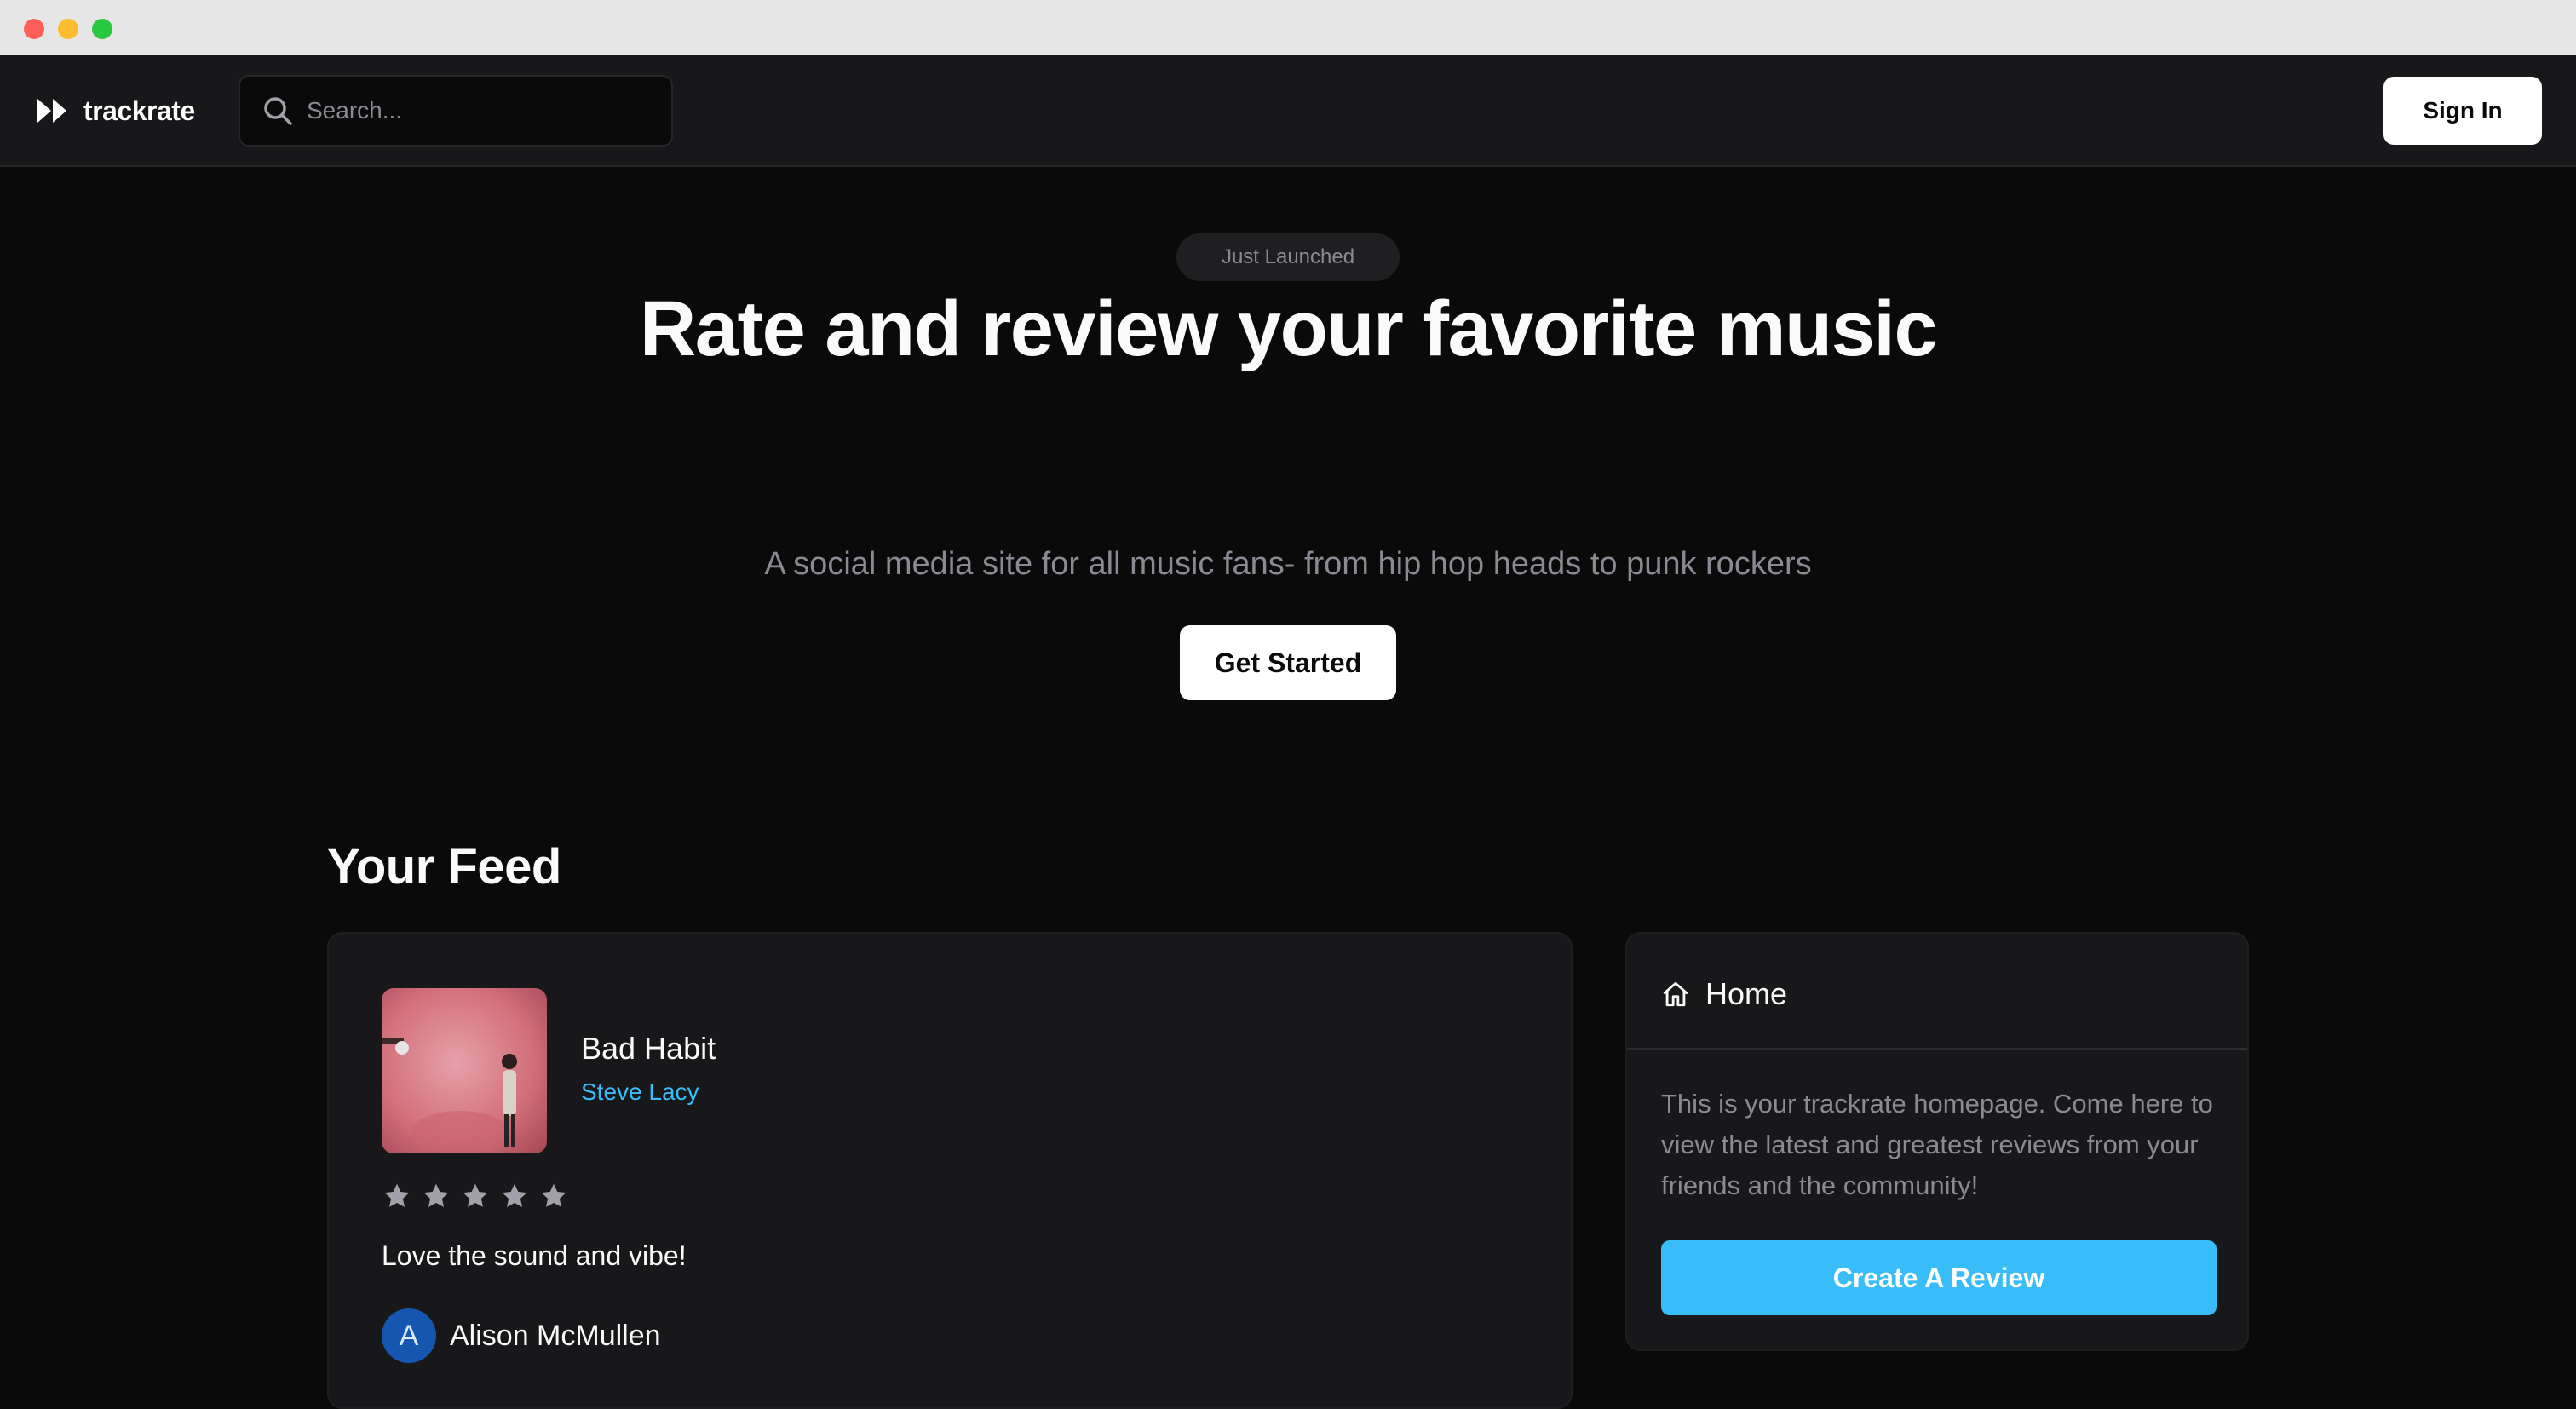  Describe the element at coordinates (640, 1092) in the screenshot. I see `track-artist-link: Steve Lacy` at that location.